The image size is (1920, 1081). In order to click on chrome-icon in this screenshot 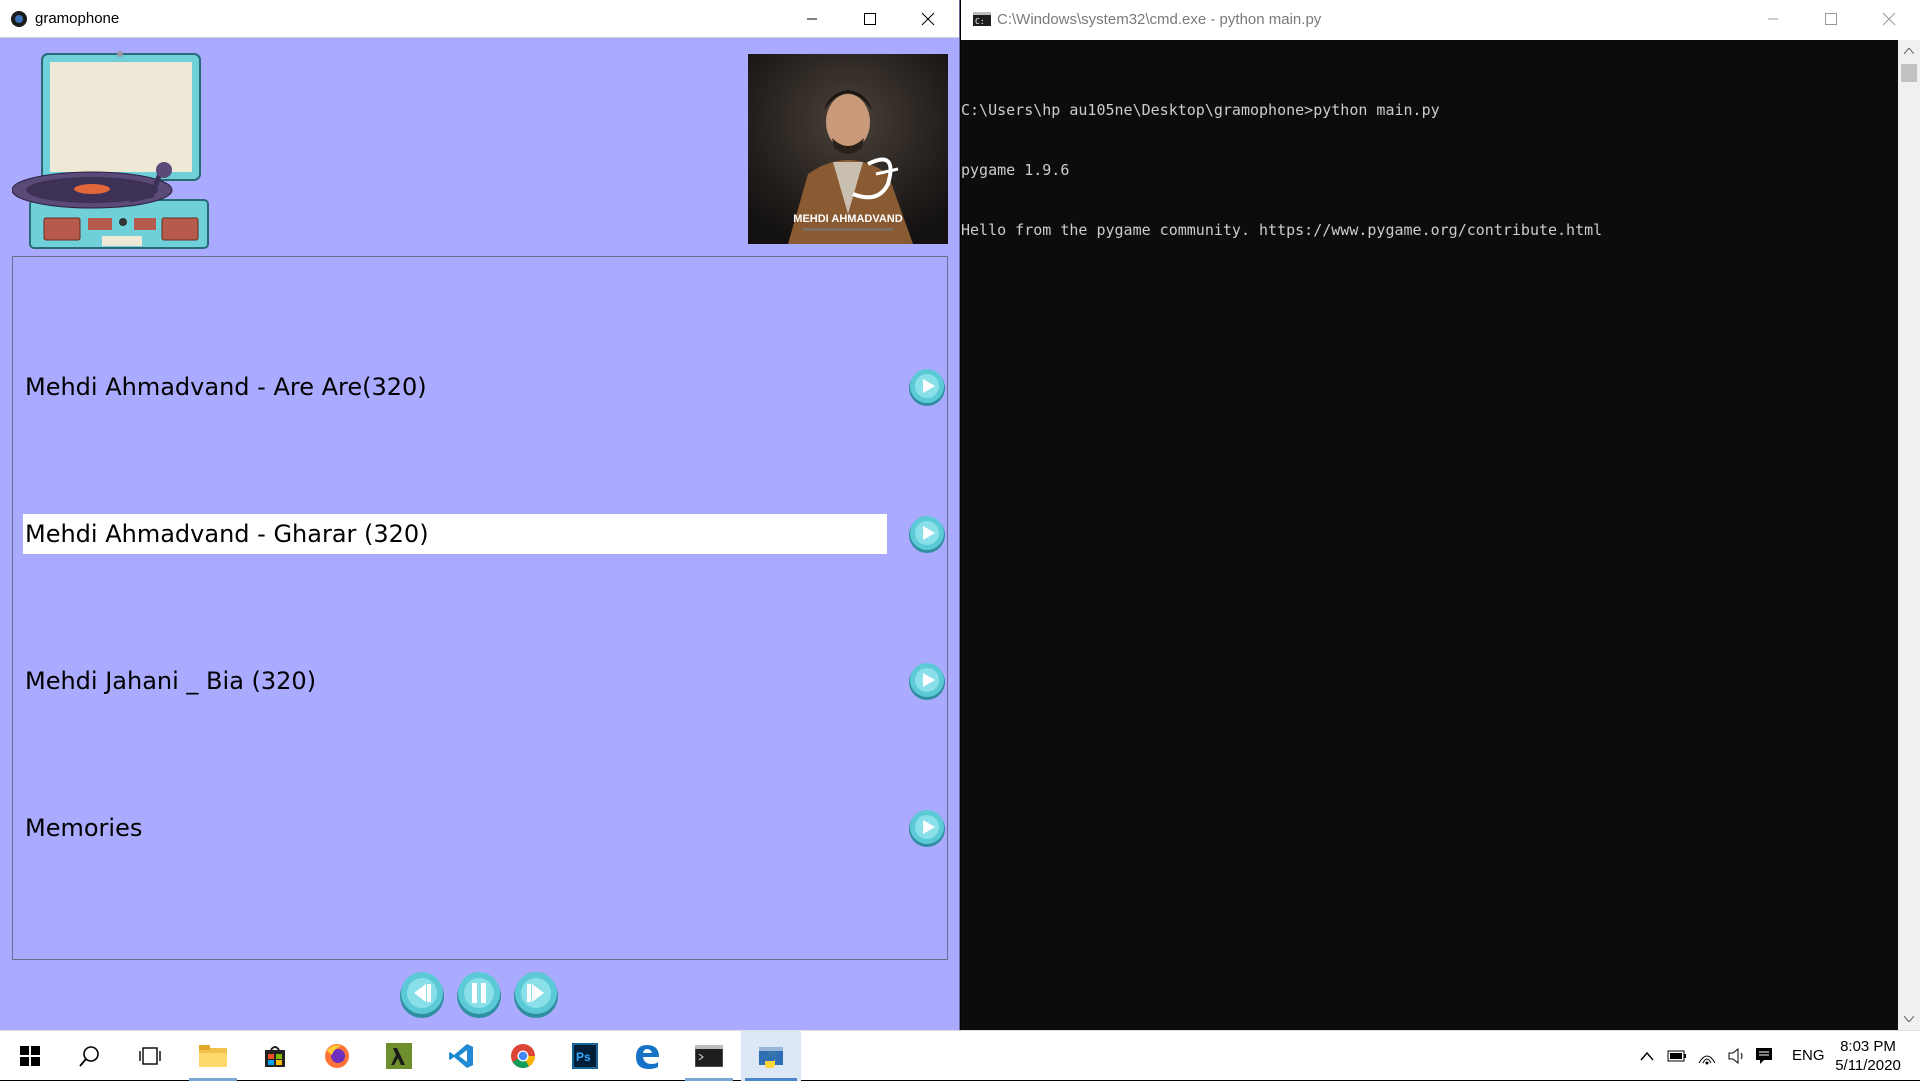, I will do `click(523, 1056)`.